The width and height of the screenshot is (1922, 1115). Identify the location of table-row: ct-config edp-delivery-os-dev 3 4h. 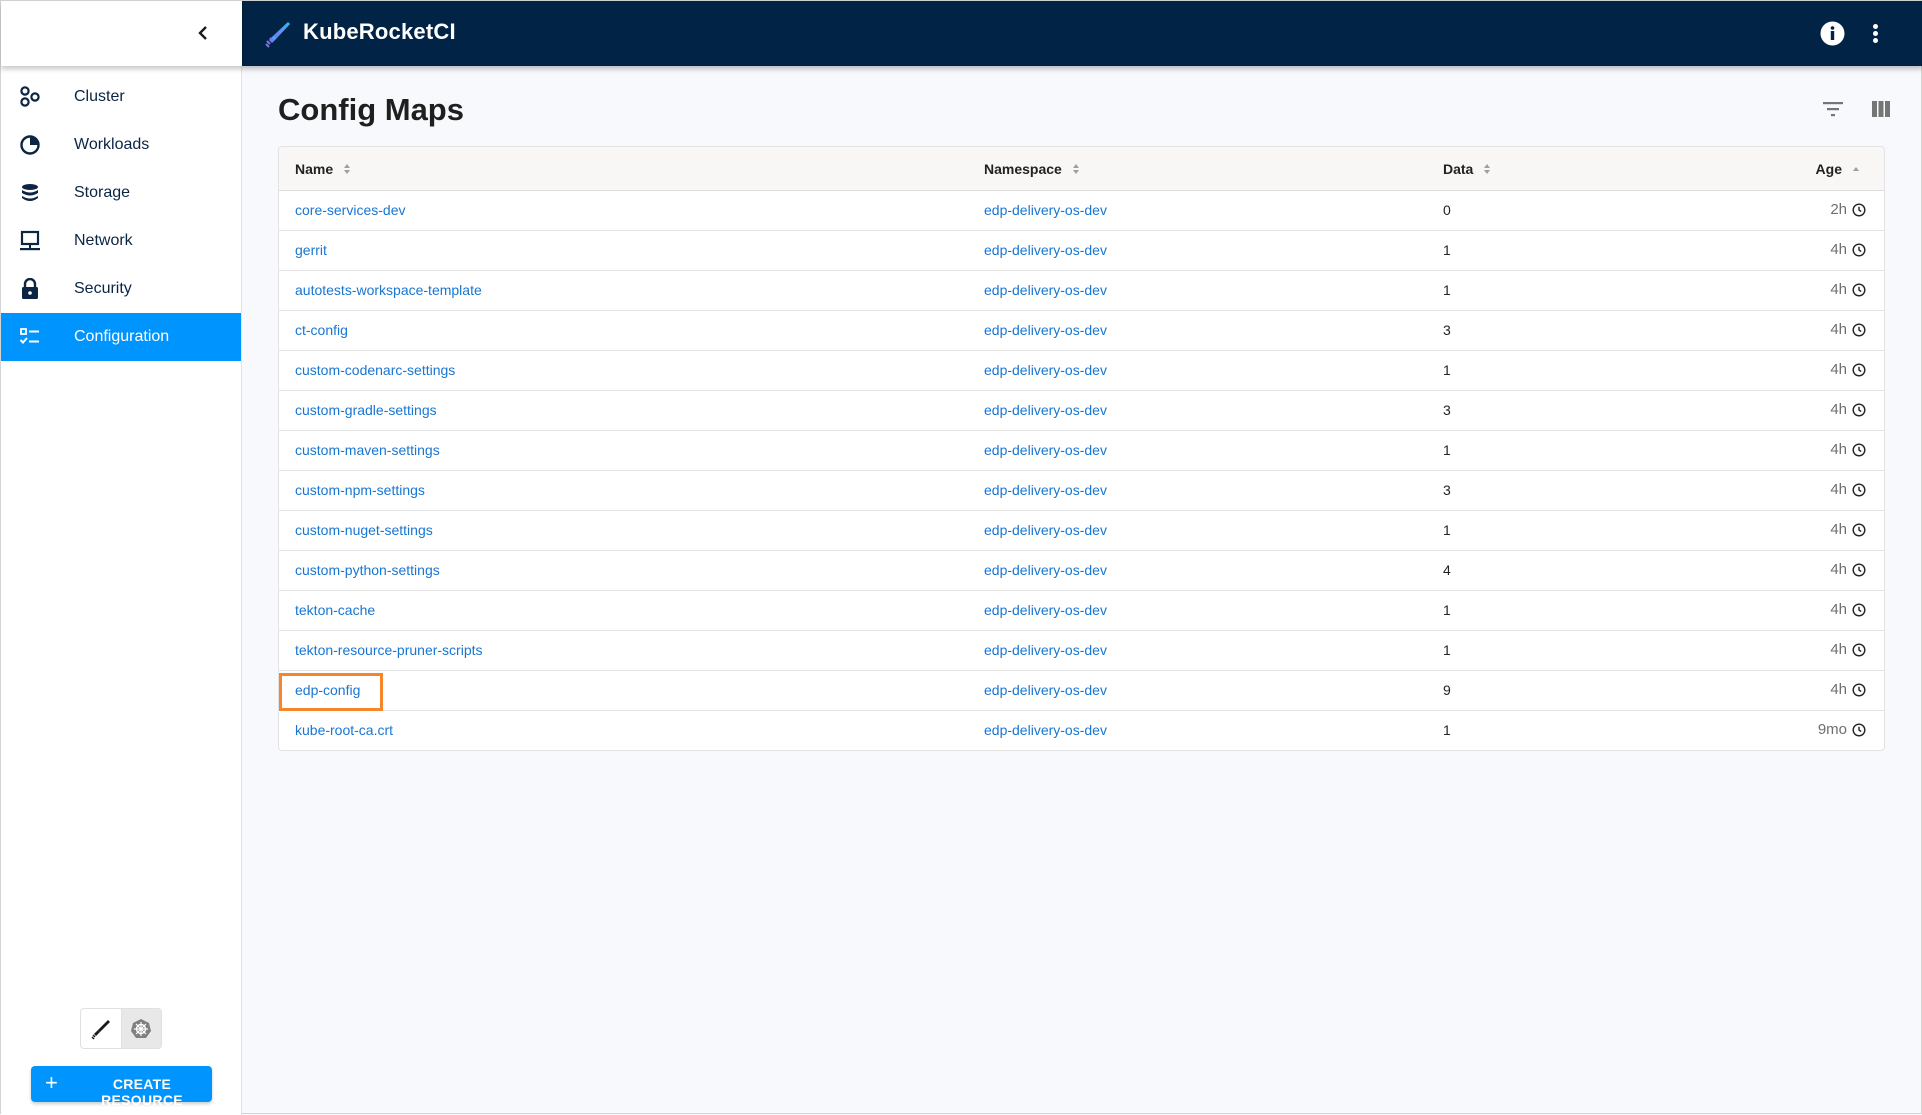
(1081, 331).